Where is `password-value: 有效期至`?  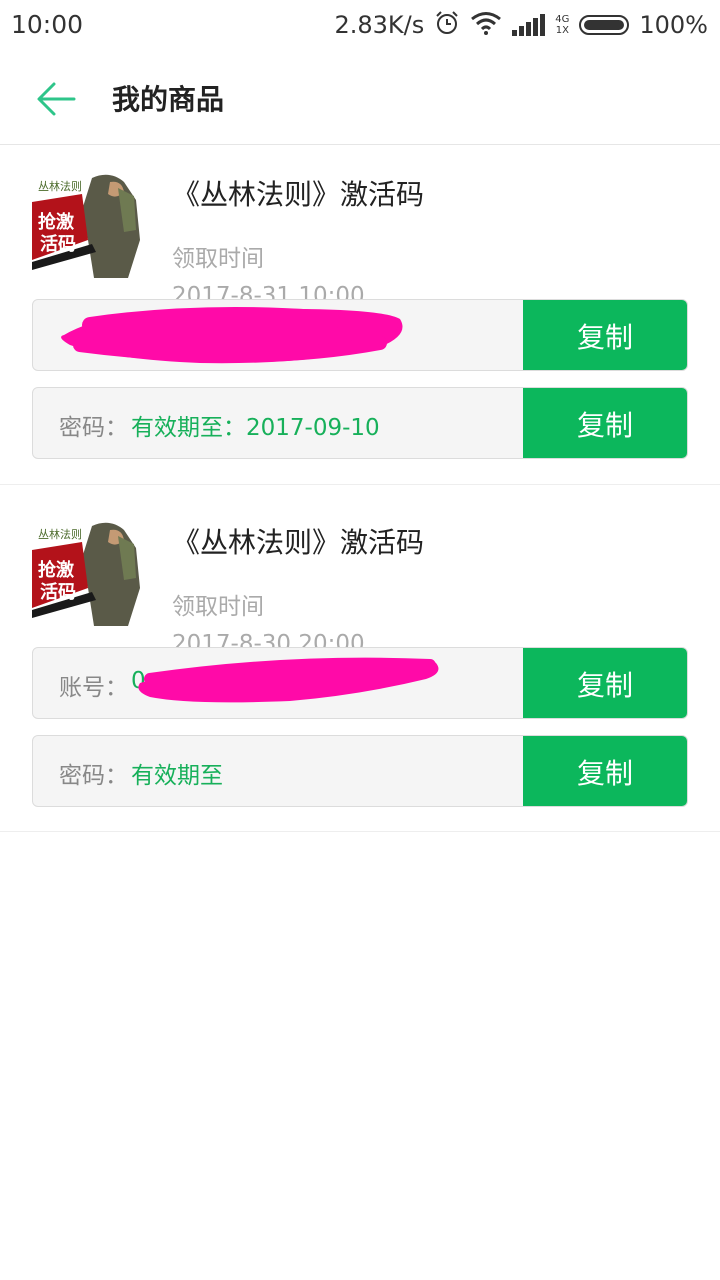 password-value: 有效期至 is located at coordinates (177, 773).